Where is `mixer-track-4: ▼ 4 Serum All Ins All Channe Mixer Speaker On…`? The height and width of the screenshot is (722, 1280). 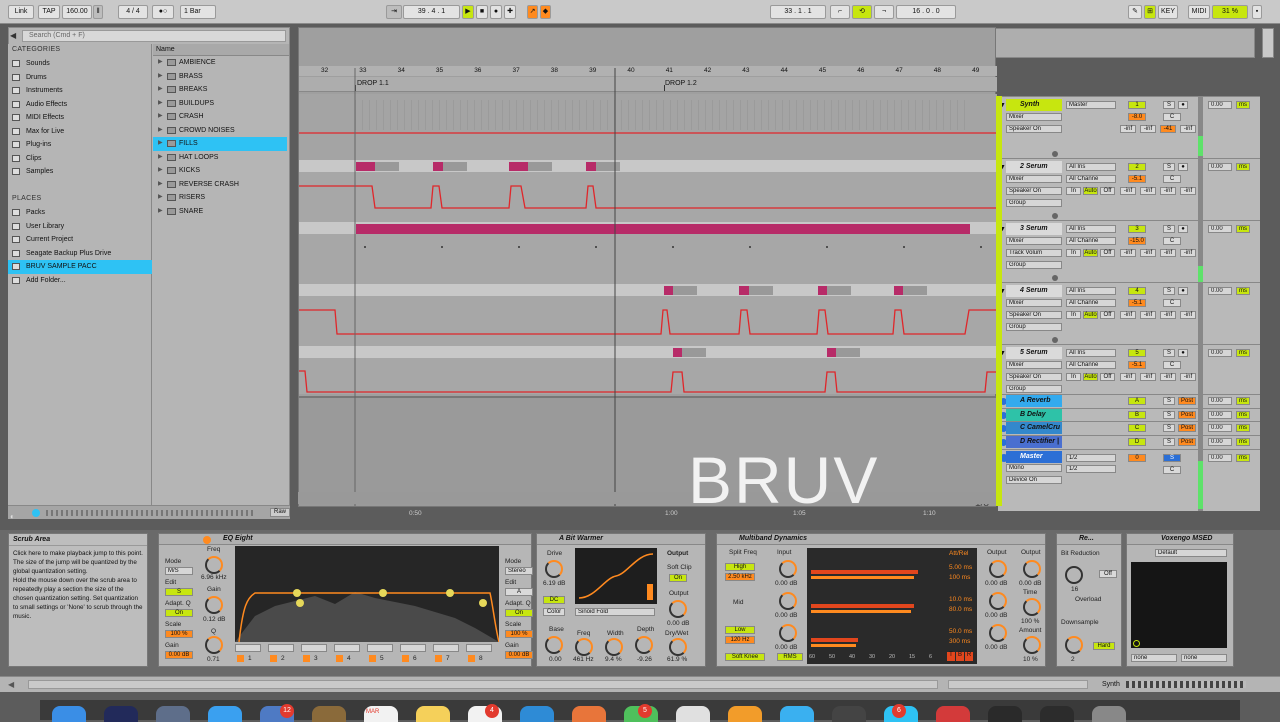 mixer-track-4: ▼ 4 Serum All Ins All Channe Mixer Speaker On… is located at coordinates (1129, 313).